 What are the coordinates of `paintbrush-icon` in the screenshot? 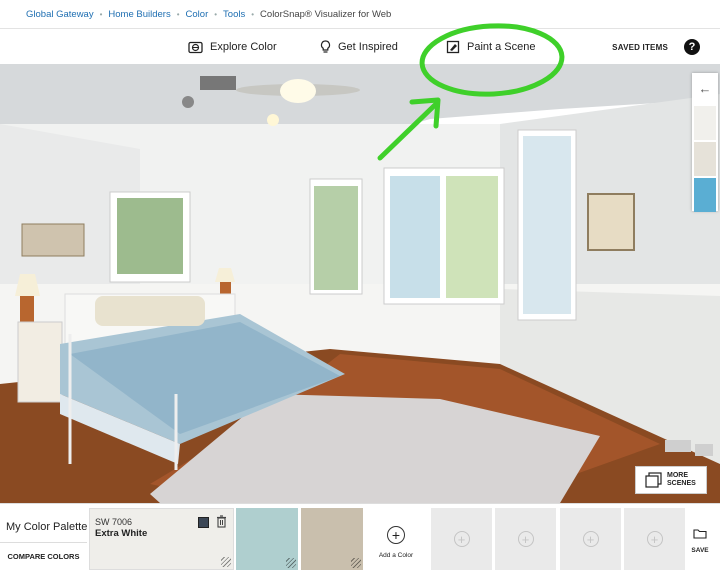 It's located at (453, 47).